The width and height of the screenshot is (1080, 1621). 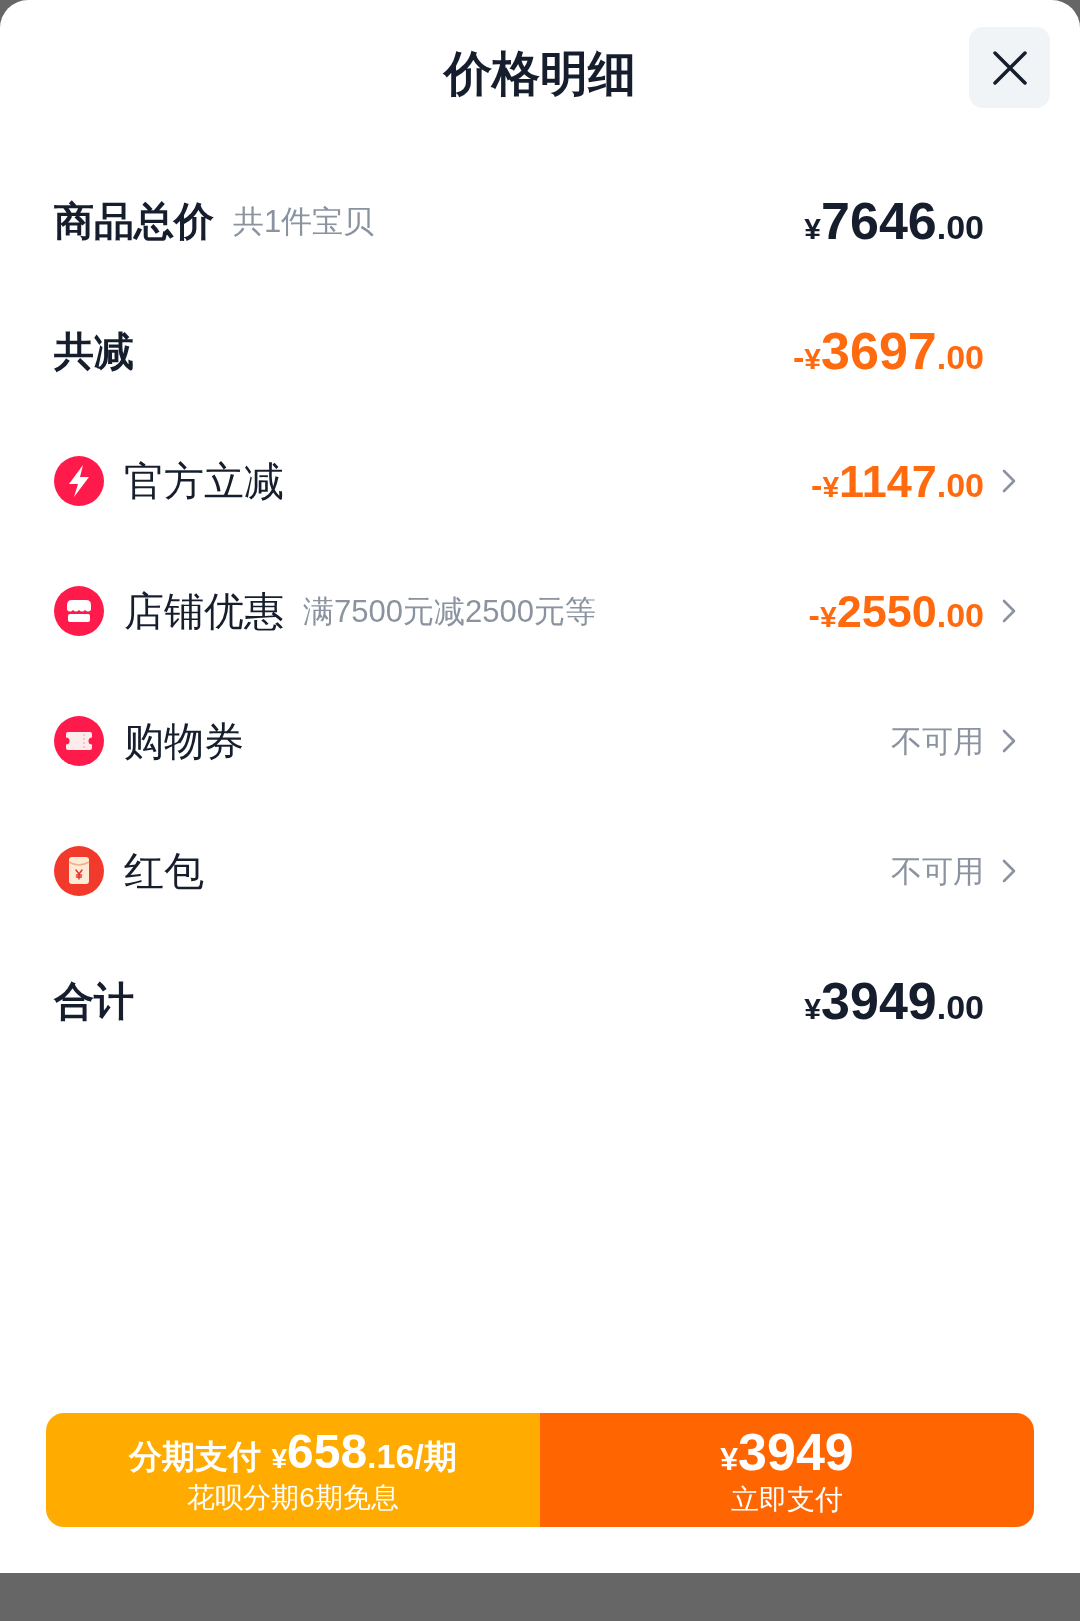 What do you see at coordinates (293, 1470) in the screenshot?
I see `installment-button: 分期支付 ¥658.16/期 花呗分期6期免息` at bounding box center [293, 1470].